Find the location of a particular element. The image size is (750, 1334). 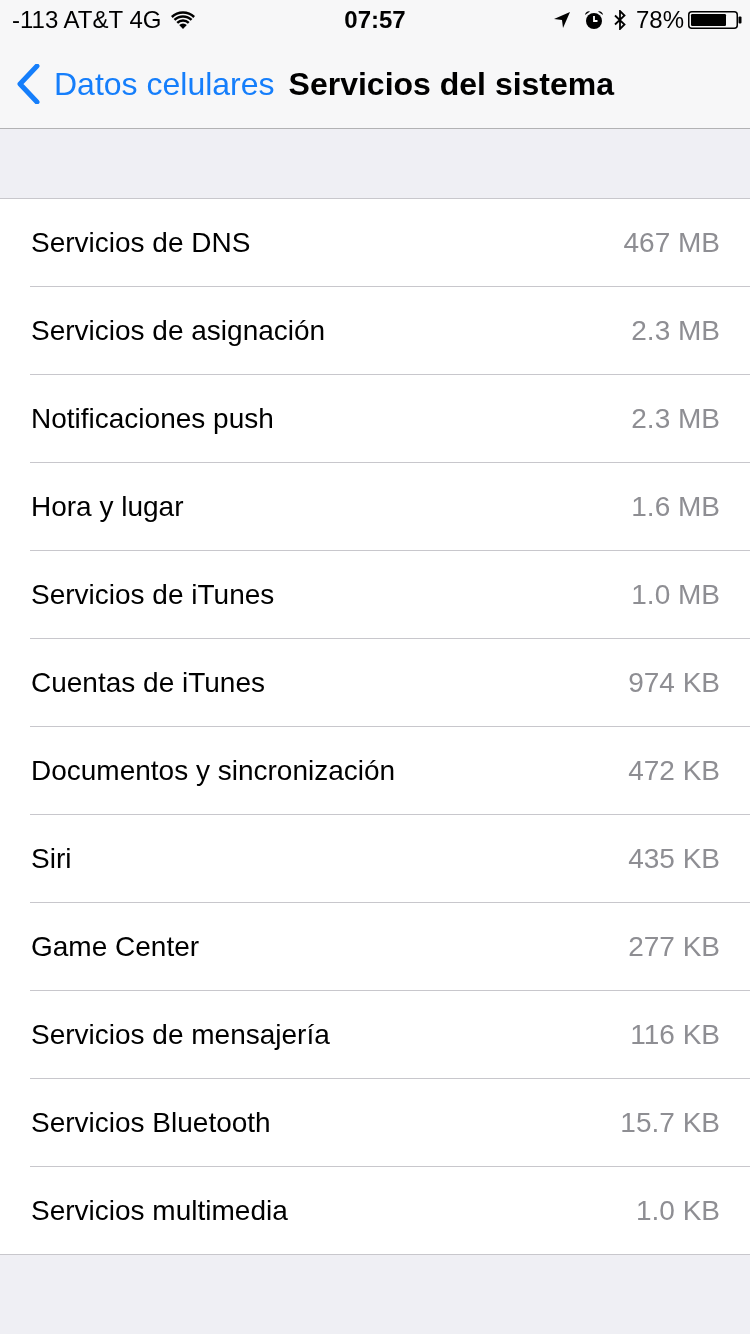

bluetooth-icon is located at coordinates (619, 20).